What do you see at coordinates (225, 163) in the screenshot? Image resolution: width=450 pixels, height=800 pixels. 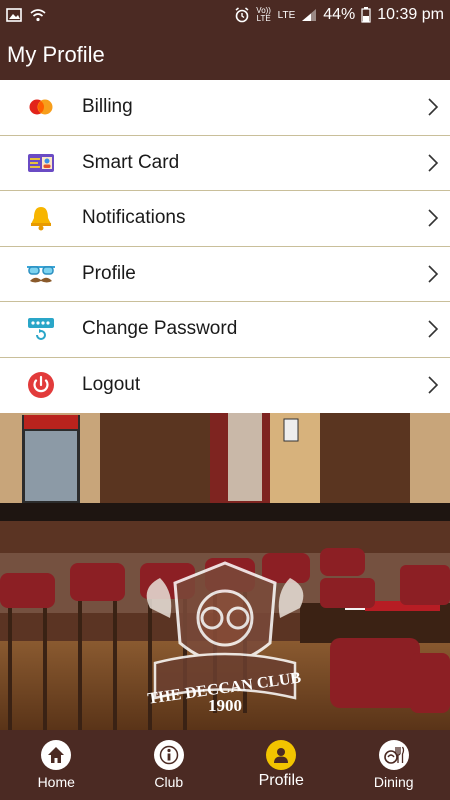 I see `menu-item-smart-card: Smart Card` at bounding box center [225, 163].